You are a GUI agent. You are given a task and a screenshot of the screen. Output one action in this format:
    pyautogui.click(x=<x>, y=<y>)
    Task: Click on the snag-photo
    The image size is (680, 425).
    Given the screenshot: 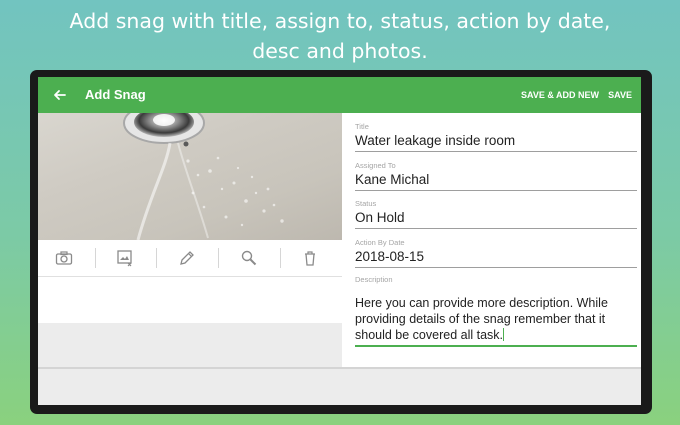 What is the action you would take?
    pyautogui.click(x=190, y=176)
    